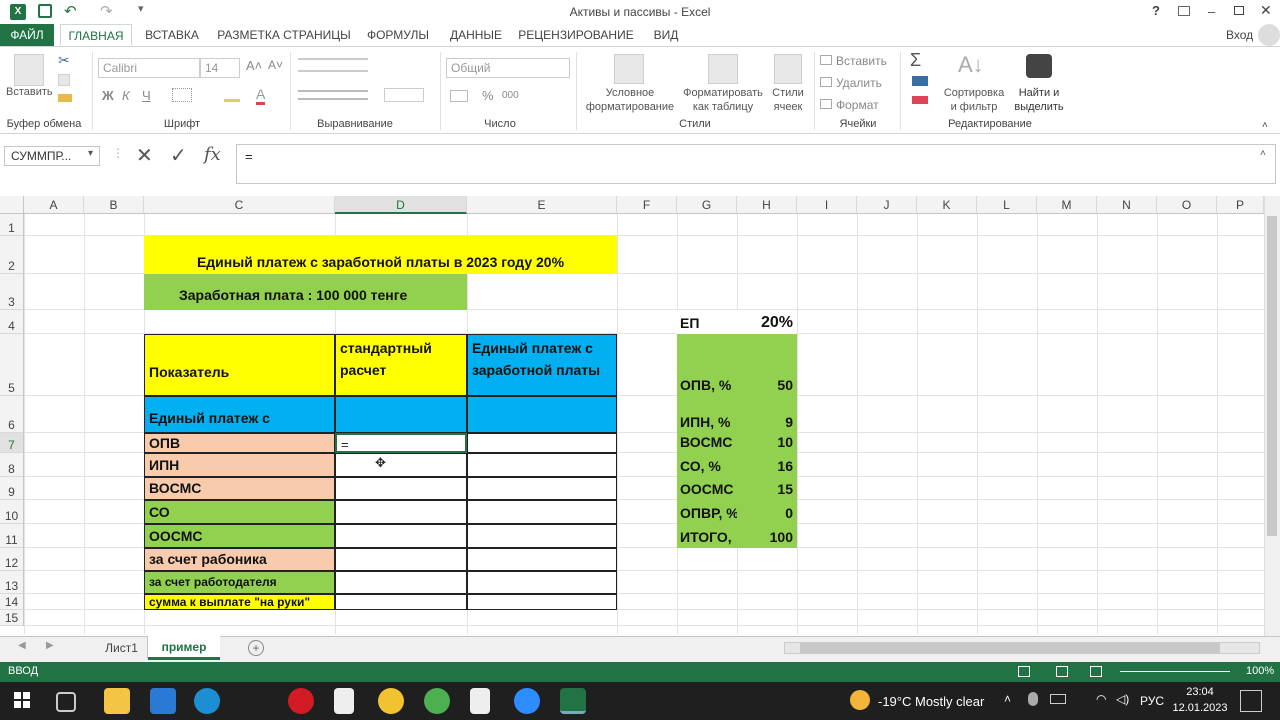 The image size is (1280, 720). I want to click on column-header: L, so click(1007, 205).